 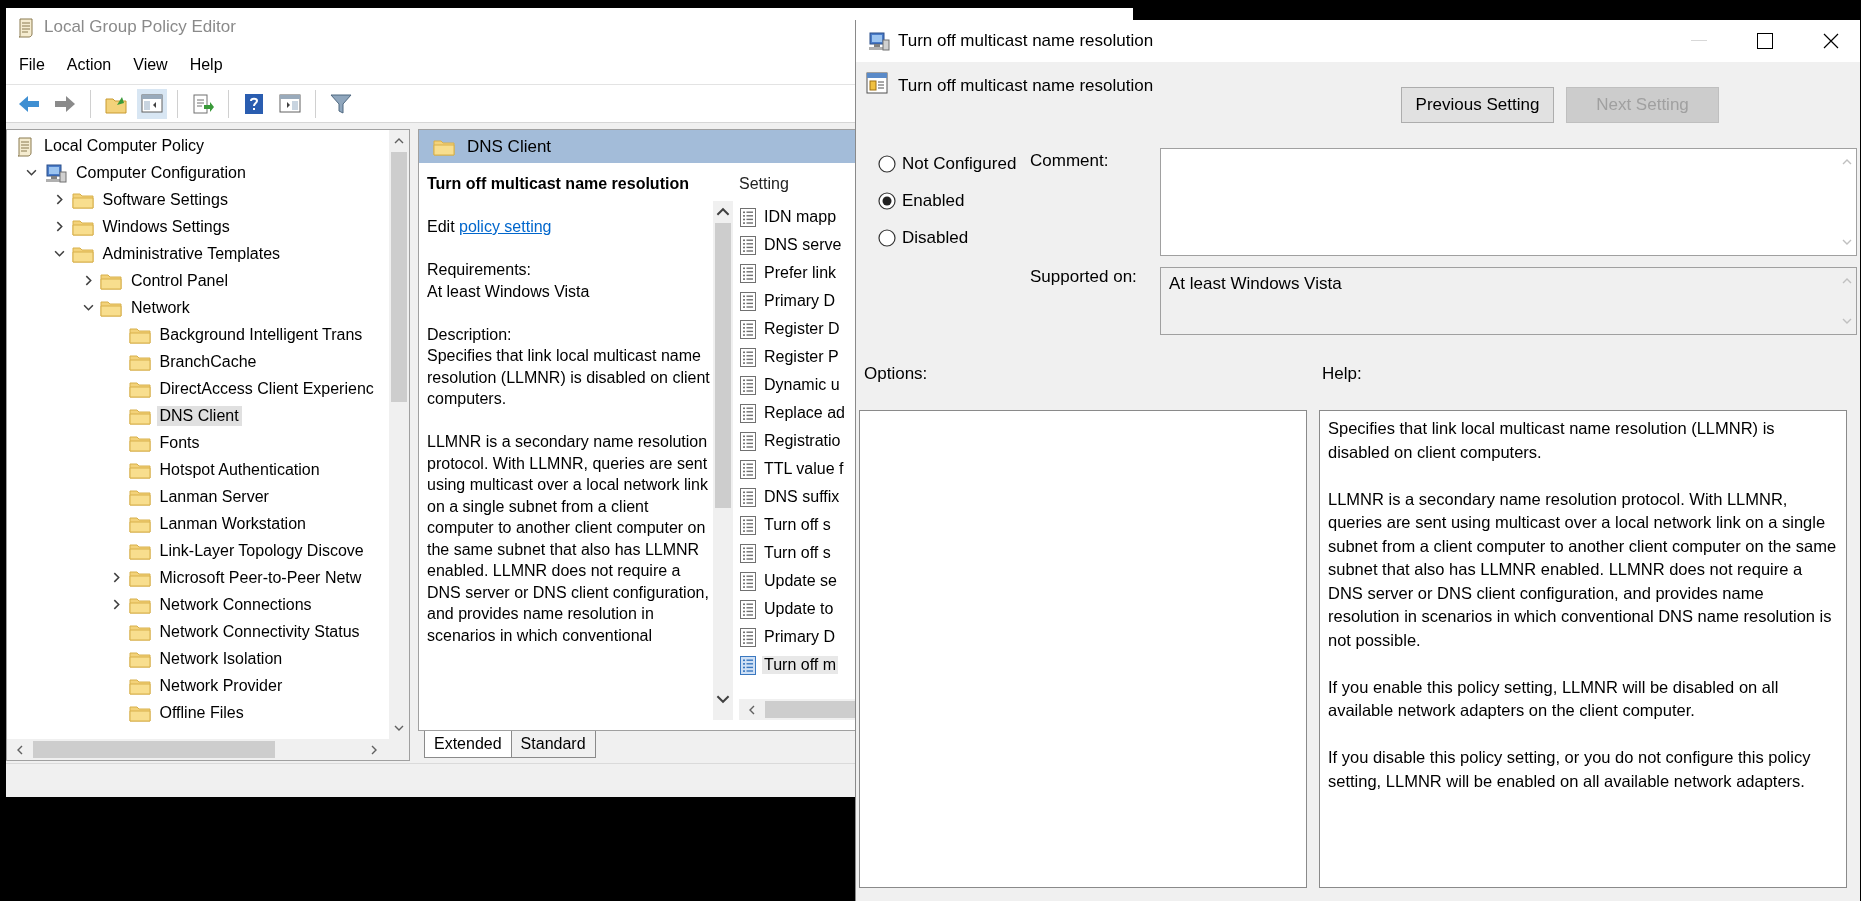 I want to click on tree-item: Fonts, so click(x=179, y=442).